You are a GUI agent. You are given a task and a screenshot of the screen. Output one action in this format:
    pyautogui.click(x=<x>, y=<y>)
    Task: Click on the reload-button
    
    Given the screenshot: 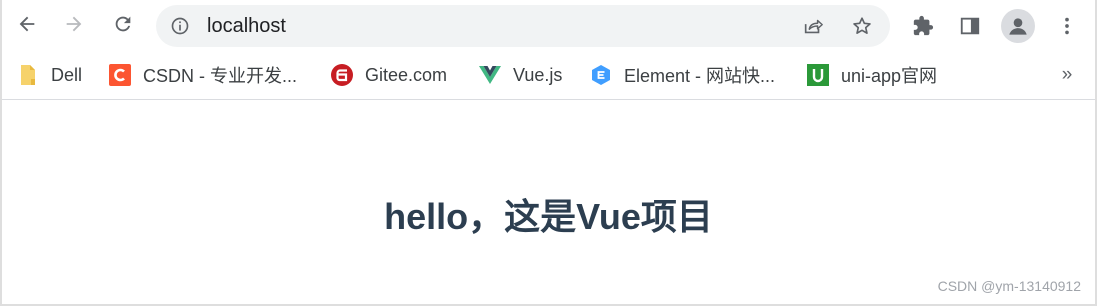 What is the action you would take?
    pyautogui.click(x=123, y=24)
    